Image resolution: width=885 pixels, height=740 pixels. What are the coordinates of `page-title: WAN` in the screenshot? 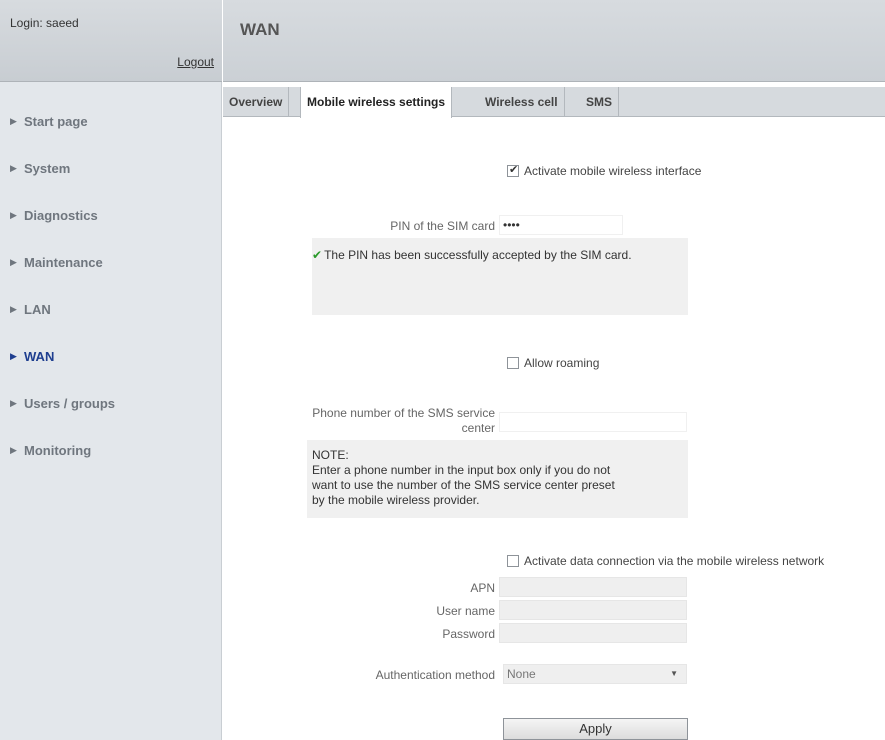 It's located at (260, 29).